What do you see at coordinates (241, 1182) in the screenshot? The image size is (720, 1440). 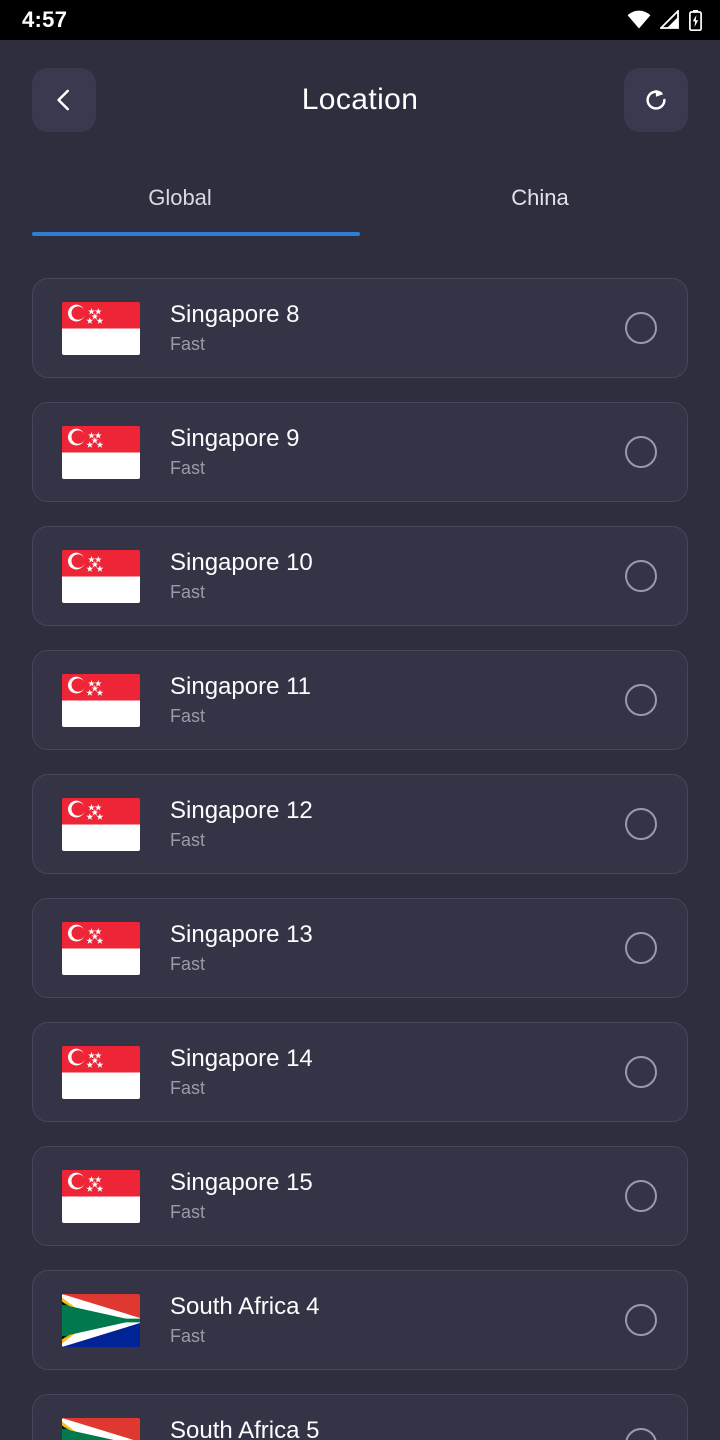 I see `list-item-name: Singapore 15` at bounding box center [241, 1182].